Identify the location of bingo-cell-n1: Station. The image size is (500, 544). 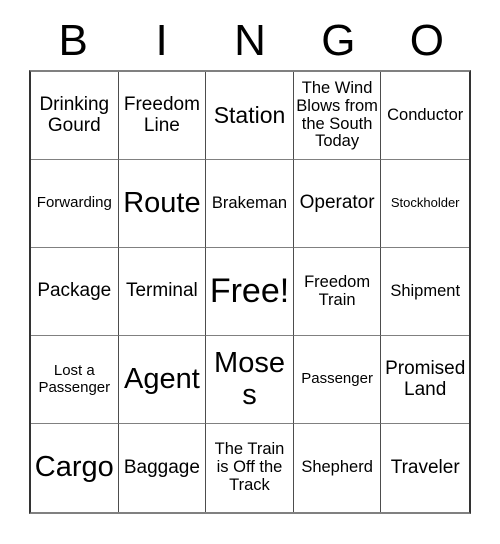
(250, 116).